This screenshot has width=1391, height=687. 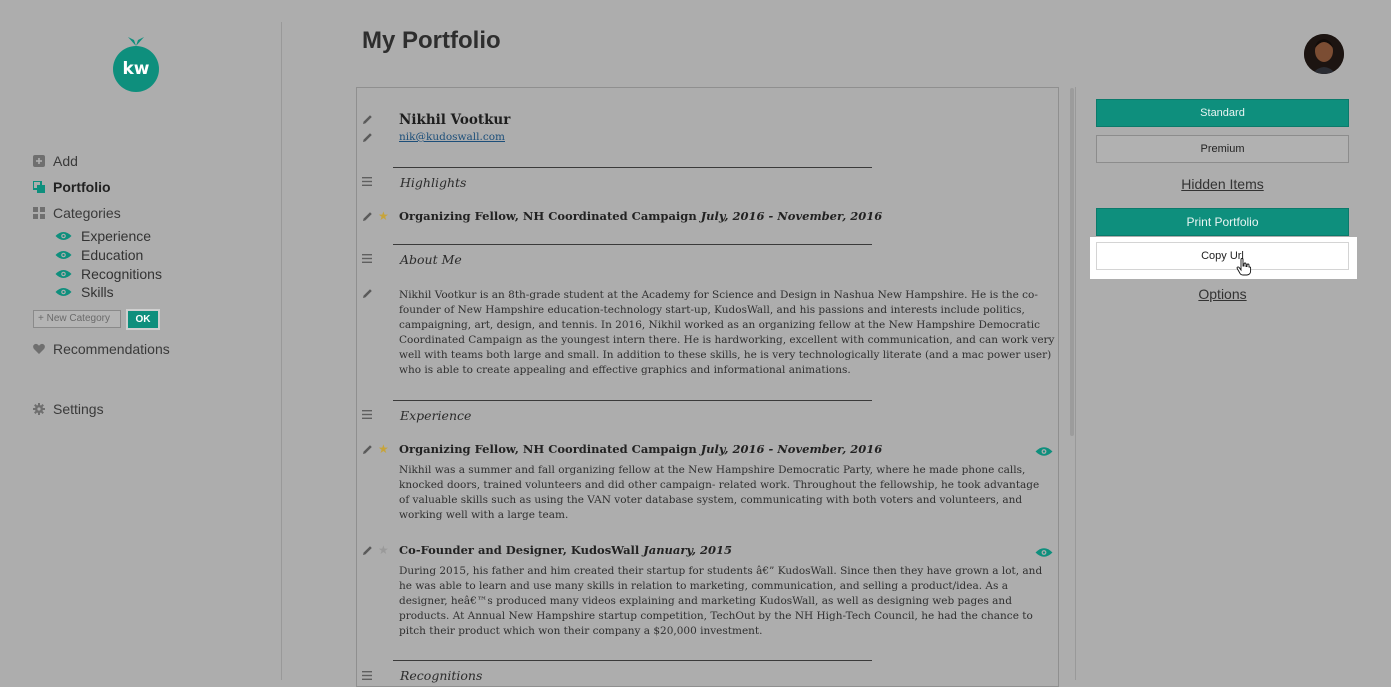 What do you see at coordinates (1222, 149) in the screenshot?
I see `premium-button: Premium` at bounding box center [1222, 149].